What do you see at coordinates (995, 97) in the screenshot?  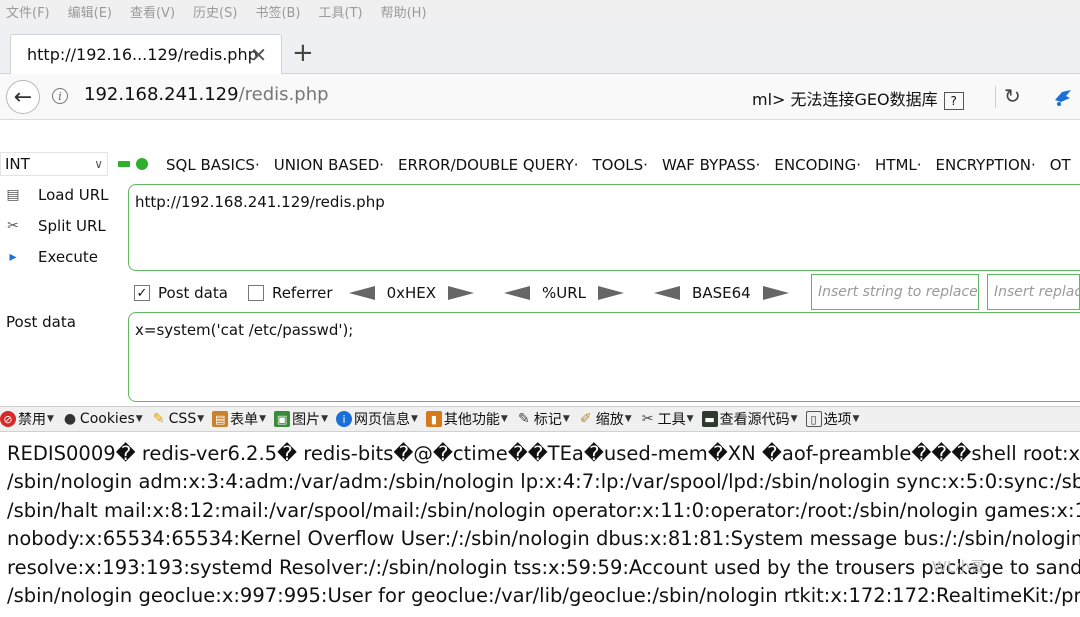 I see `nav-divider` at bounding box center [995, 97].